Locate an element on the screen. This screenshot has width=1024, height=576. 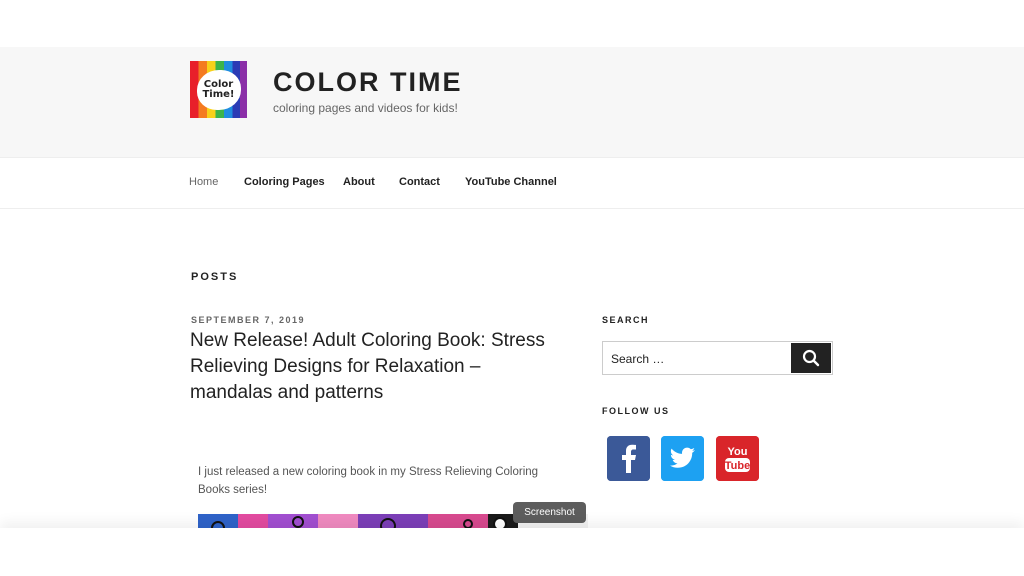
follow-widget-title: FOLLOW US is located at coordinates (636, 411).